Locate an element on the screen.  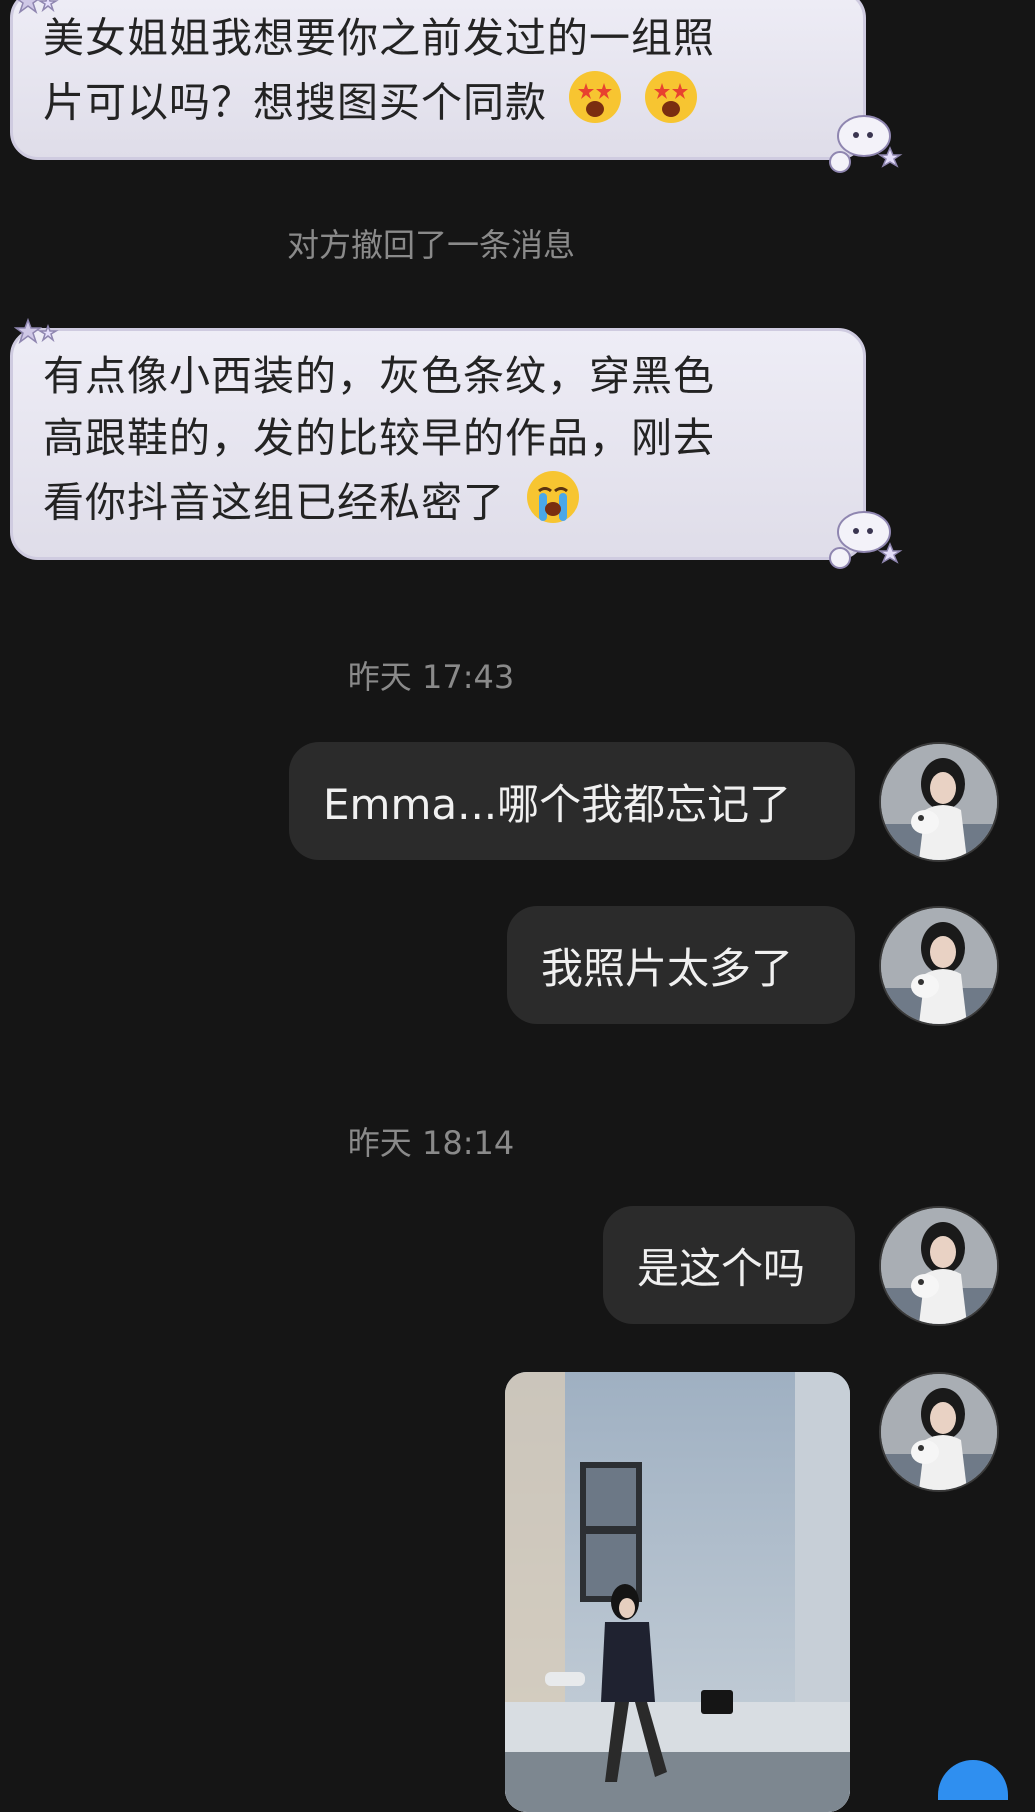
outgoing-message-bubble: 是这个吗 is located at coordinates (729, 1265).